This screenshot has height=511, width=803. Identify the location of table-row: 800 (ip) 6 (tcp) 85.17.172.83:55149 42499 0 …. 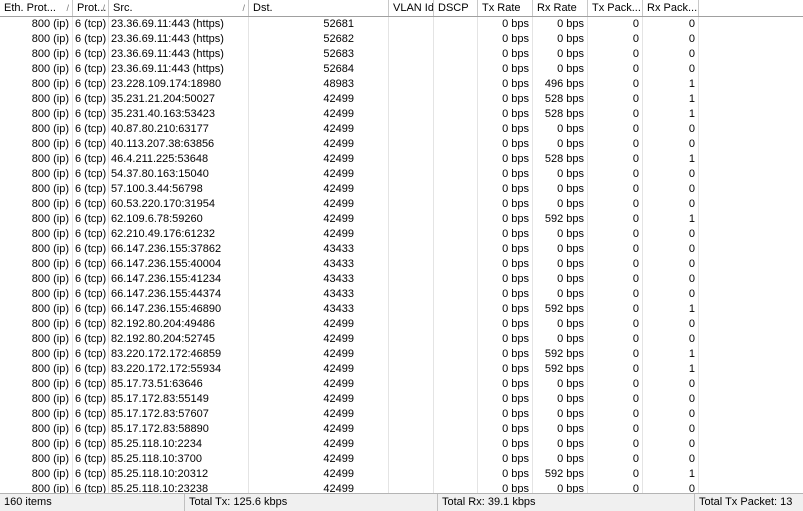
(401, 399).